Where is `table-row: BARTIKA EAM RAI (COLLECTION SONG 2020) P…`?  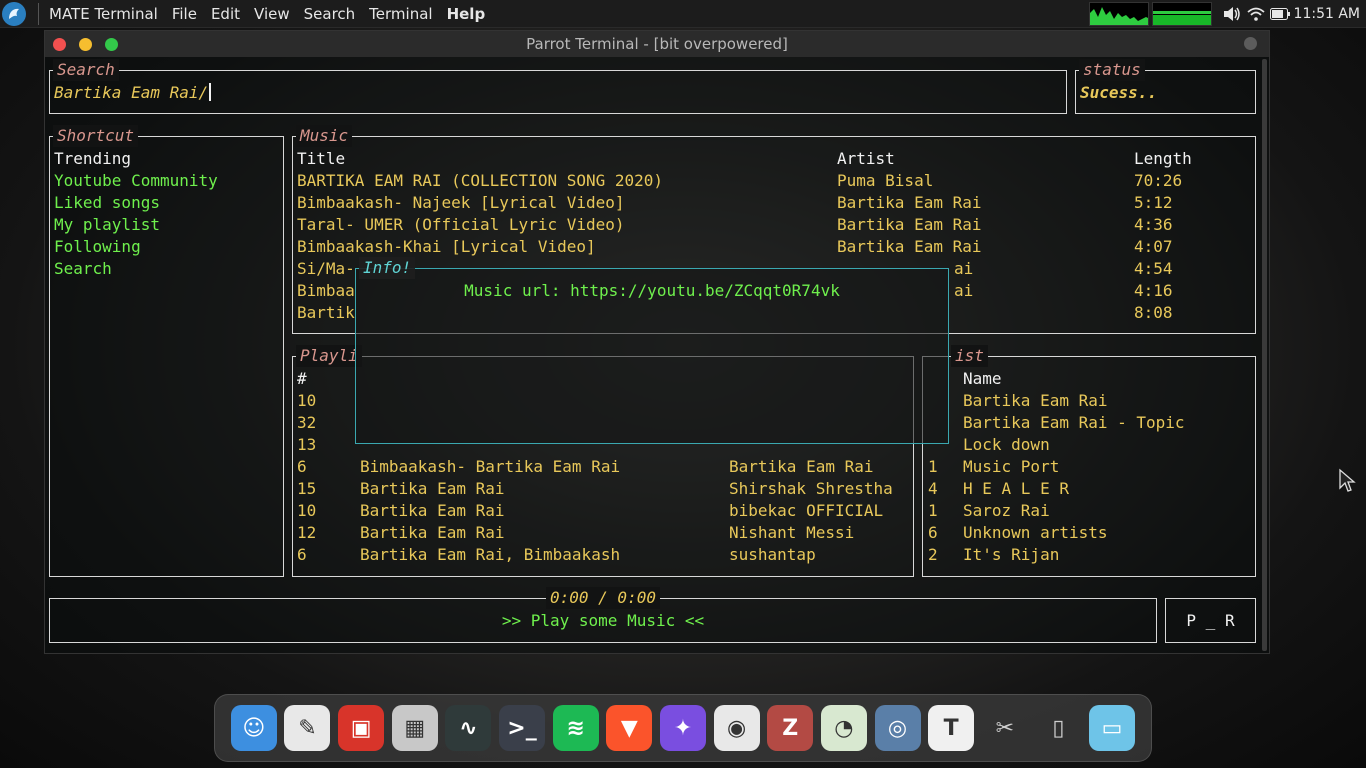
table-row: BARTIKA EAM RAI (COLLECTION SONG 2020) P… is located at coordinates (774, 181).